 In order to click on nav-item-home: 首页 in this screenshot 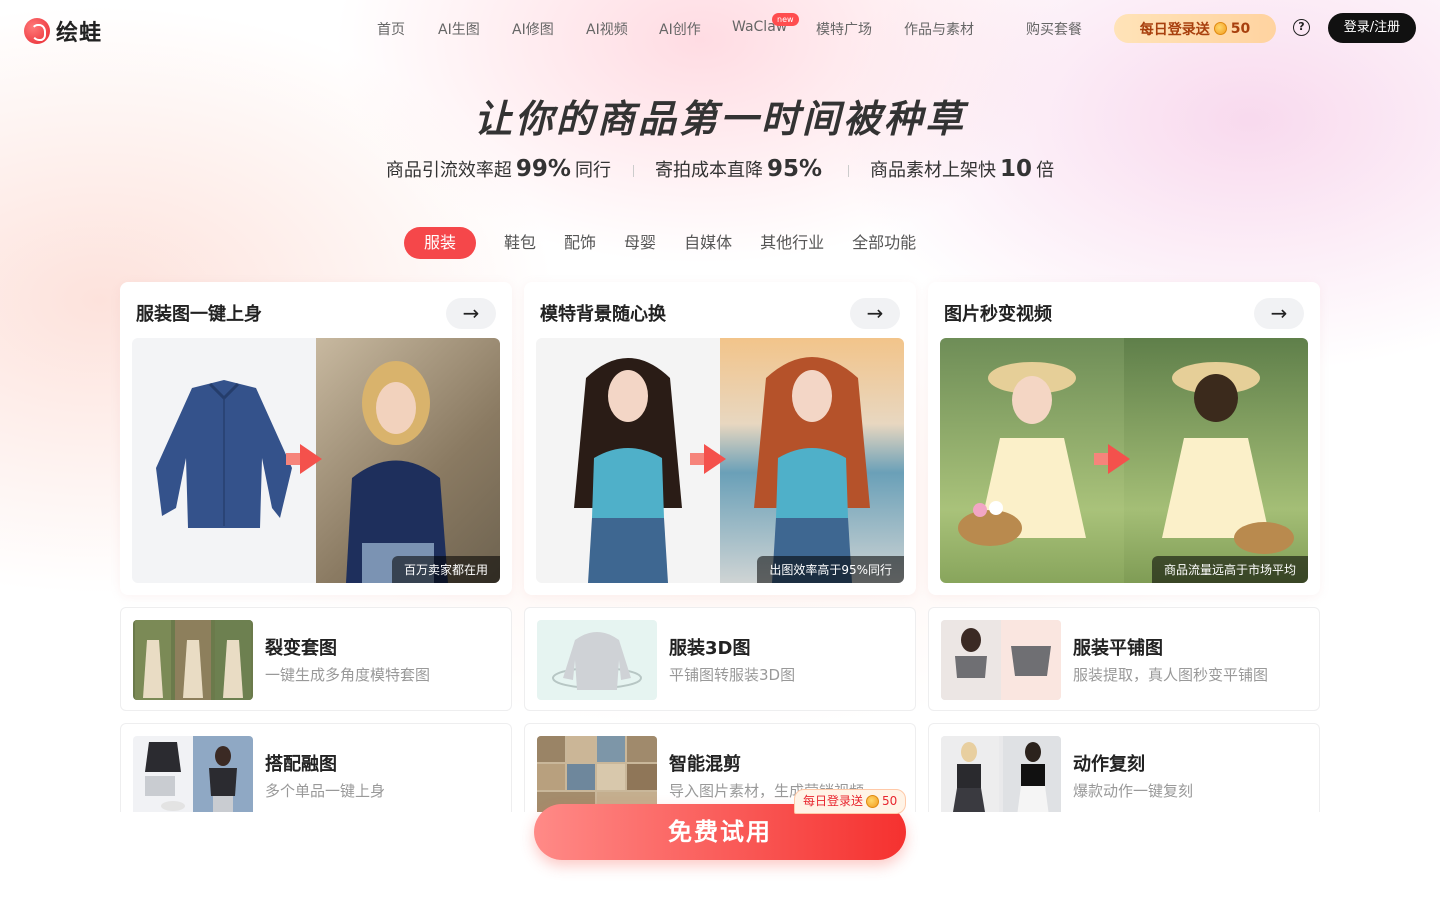, I will do `click(391, 29)`.